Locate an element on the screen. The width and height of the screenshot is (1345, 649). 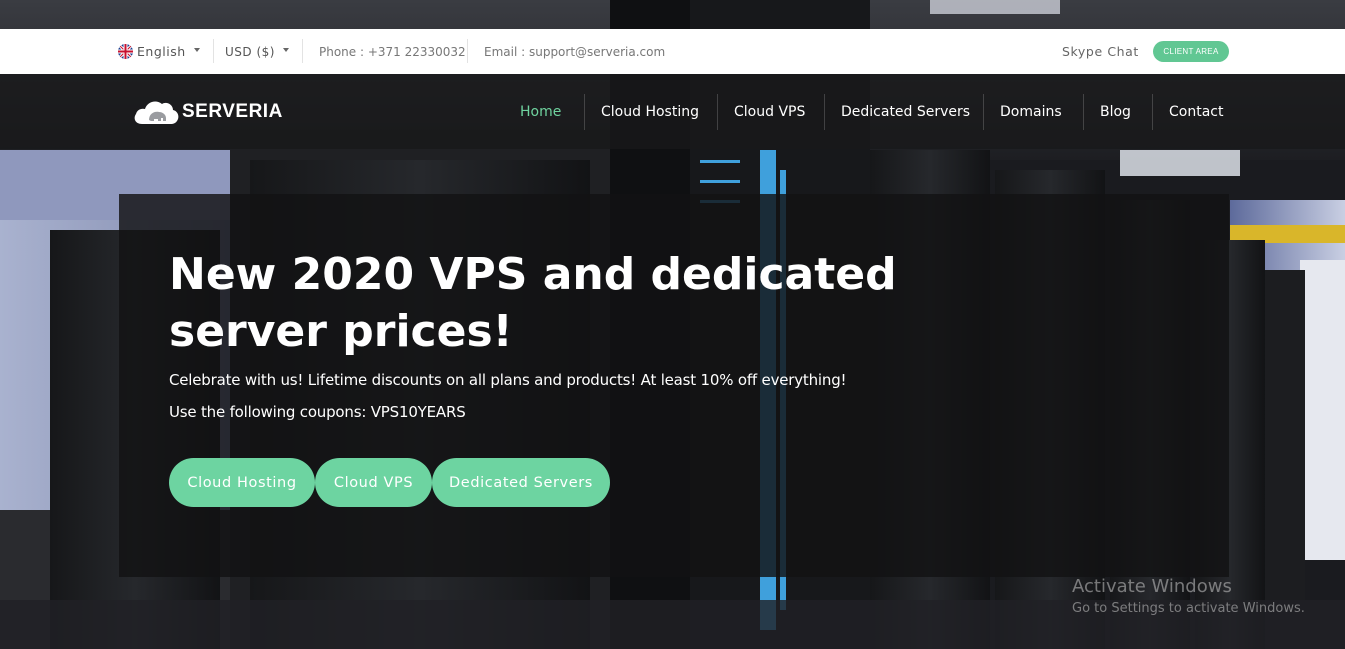
currency-label: USD ($) is located at coordinates (250, 51).